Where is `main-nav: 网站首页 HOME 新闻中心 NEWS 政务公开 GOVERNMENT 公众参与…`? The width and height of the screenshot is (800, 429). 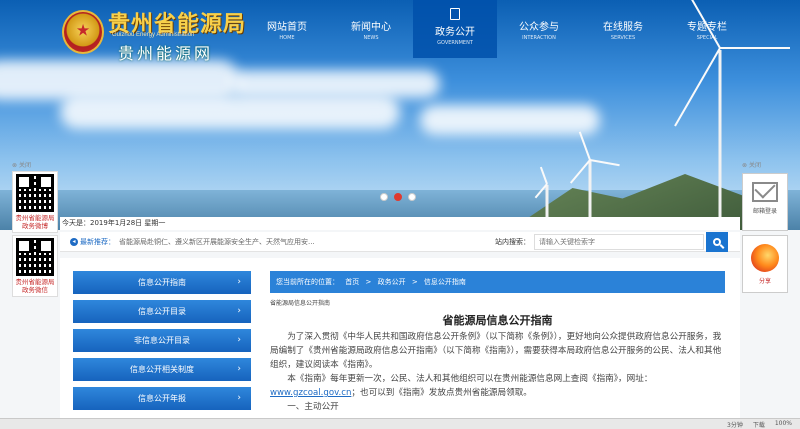 main-nav: 网站首页 HOME 新闻中心 NEWS 政务公开 GOVERNMENT 公众参与… is located at coordinates (497, 29).